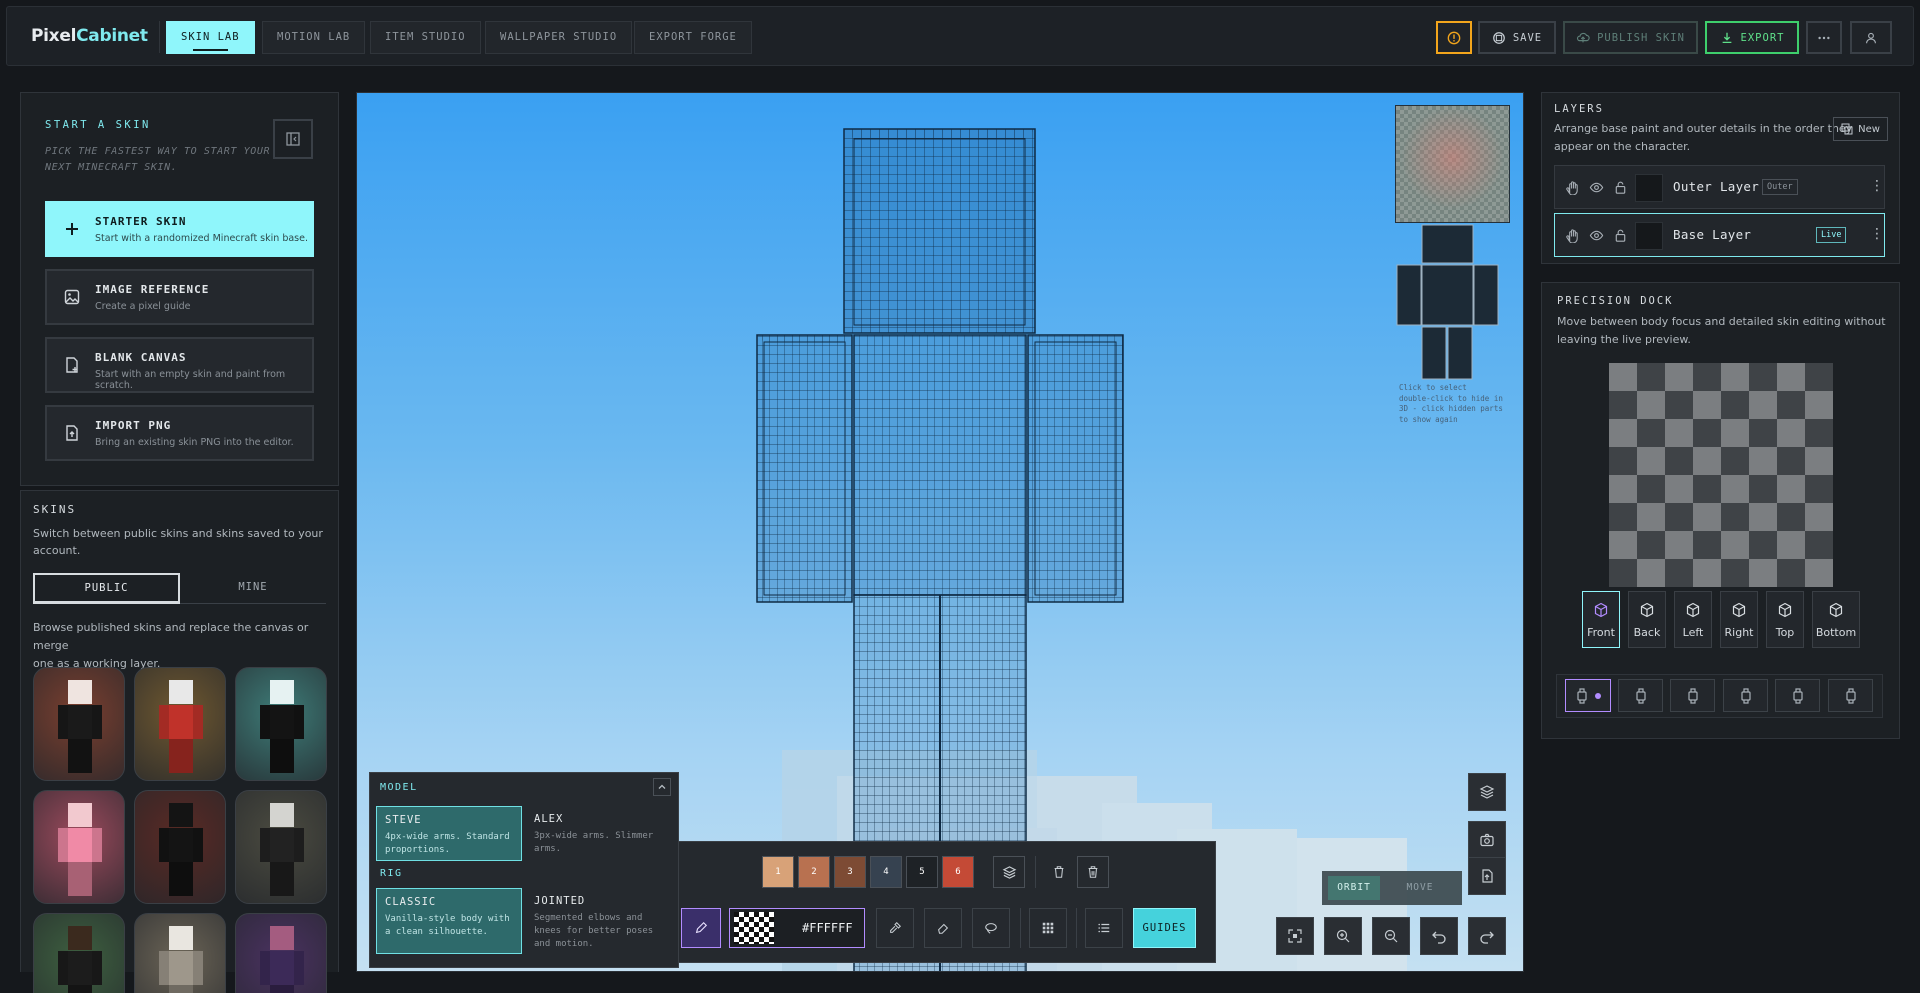 This screenshot has height=993, width=1920. What do you see at coordinates (943, 928) in the screenshot?
I see `eraser-tool-button` at bounding box center [943, 928].